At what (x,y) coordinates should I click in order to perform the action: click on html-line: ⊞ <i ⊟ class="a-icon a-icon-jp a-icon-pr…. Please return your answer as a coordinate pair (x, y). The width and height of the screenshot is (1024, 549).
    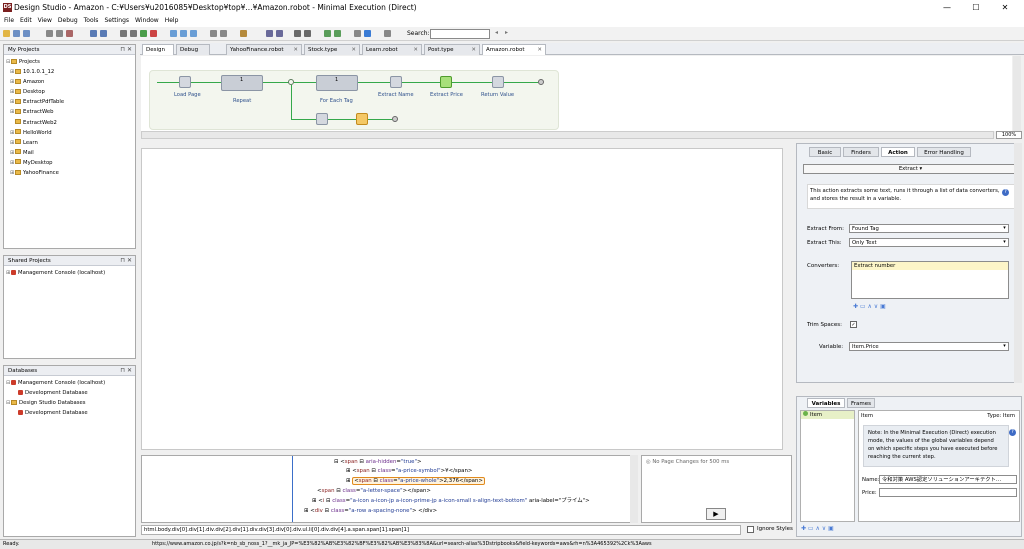
    Looking at the image, I should click on (451, 502).